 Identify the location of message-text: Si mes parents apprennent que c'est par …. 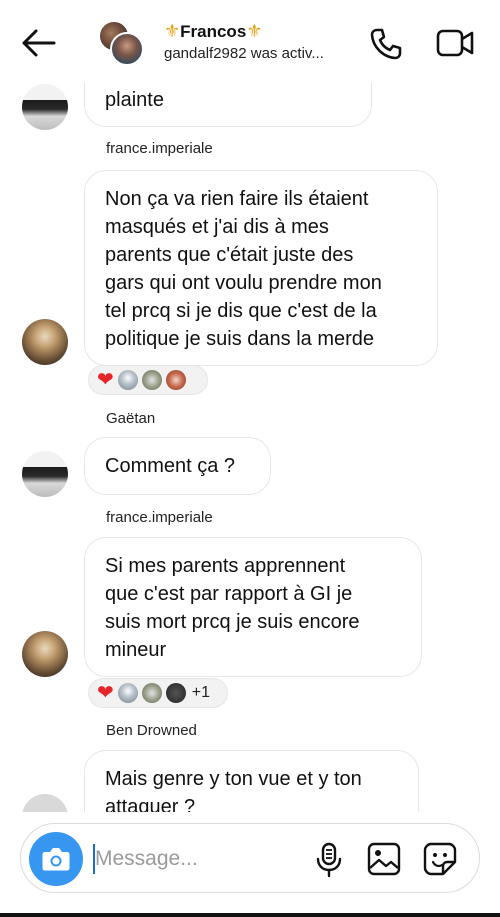
(232, 608).